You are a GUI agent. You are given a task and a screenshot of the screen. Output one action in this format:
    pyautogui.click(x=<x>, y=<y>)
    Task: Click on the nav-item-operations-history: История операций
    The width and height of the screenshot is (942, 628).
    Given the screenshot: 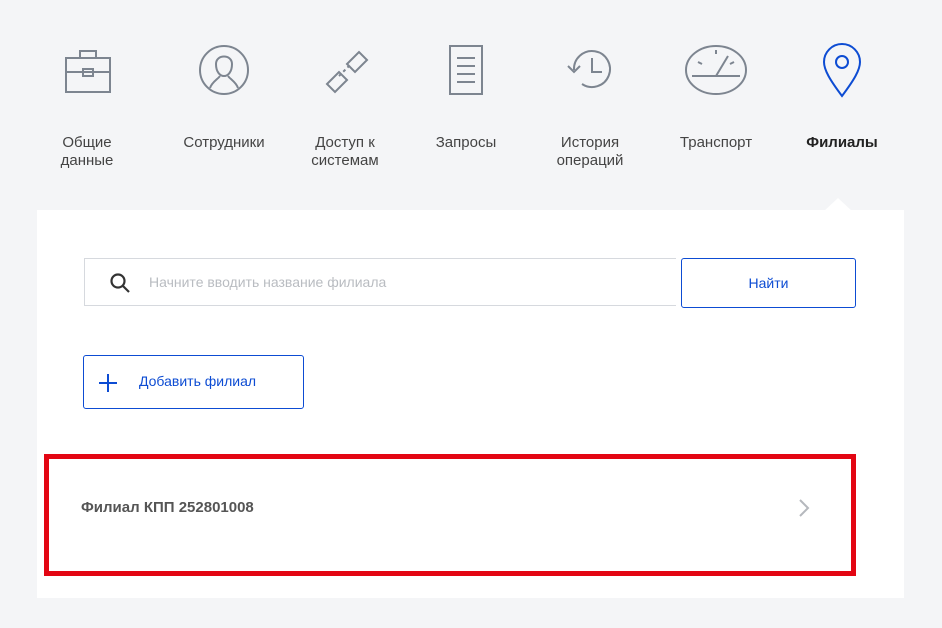 What is the action you would take?
    pyautogui.click(x=590, y=100)
    